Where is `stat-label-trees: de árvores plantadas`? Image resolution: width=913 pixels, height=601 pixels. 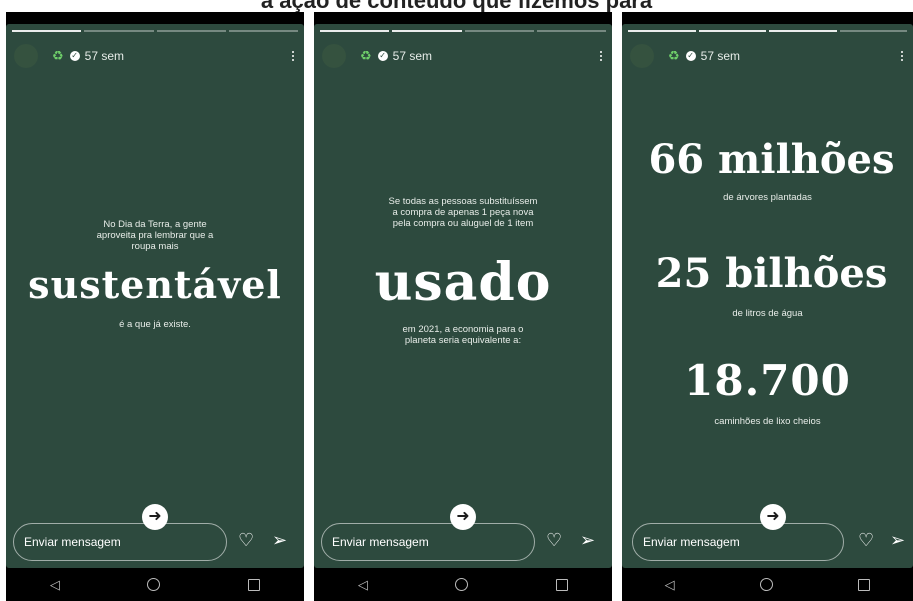
stat-label-trees: de árvores plantadas is located at coordinates (767, 197).